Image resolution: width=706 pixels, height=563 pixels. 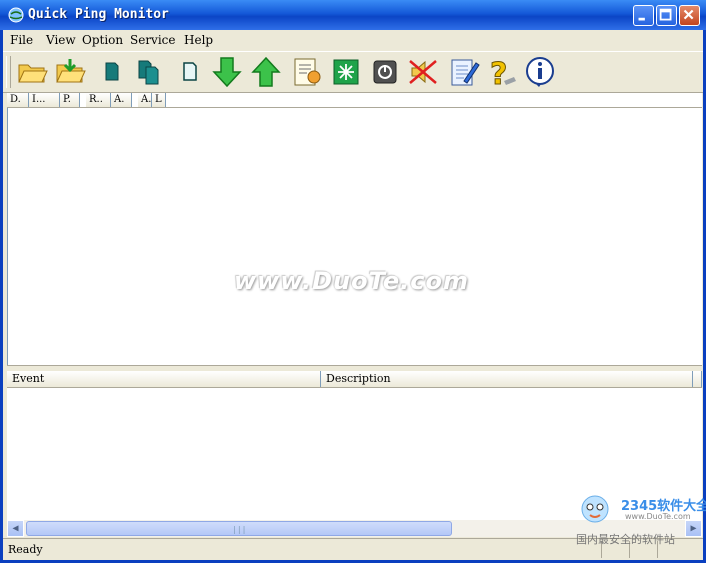 What do you see at coordinates (98, 100) in the screenshot?
I see `column-header: R..` at bounding box center [98, 100].